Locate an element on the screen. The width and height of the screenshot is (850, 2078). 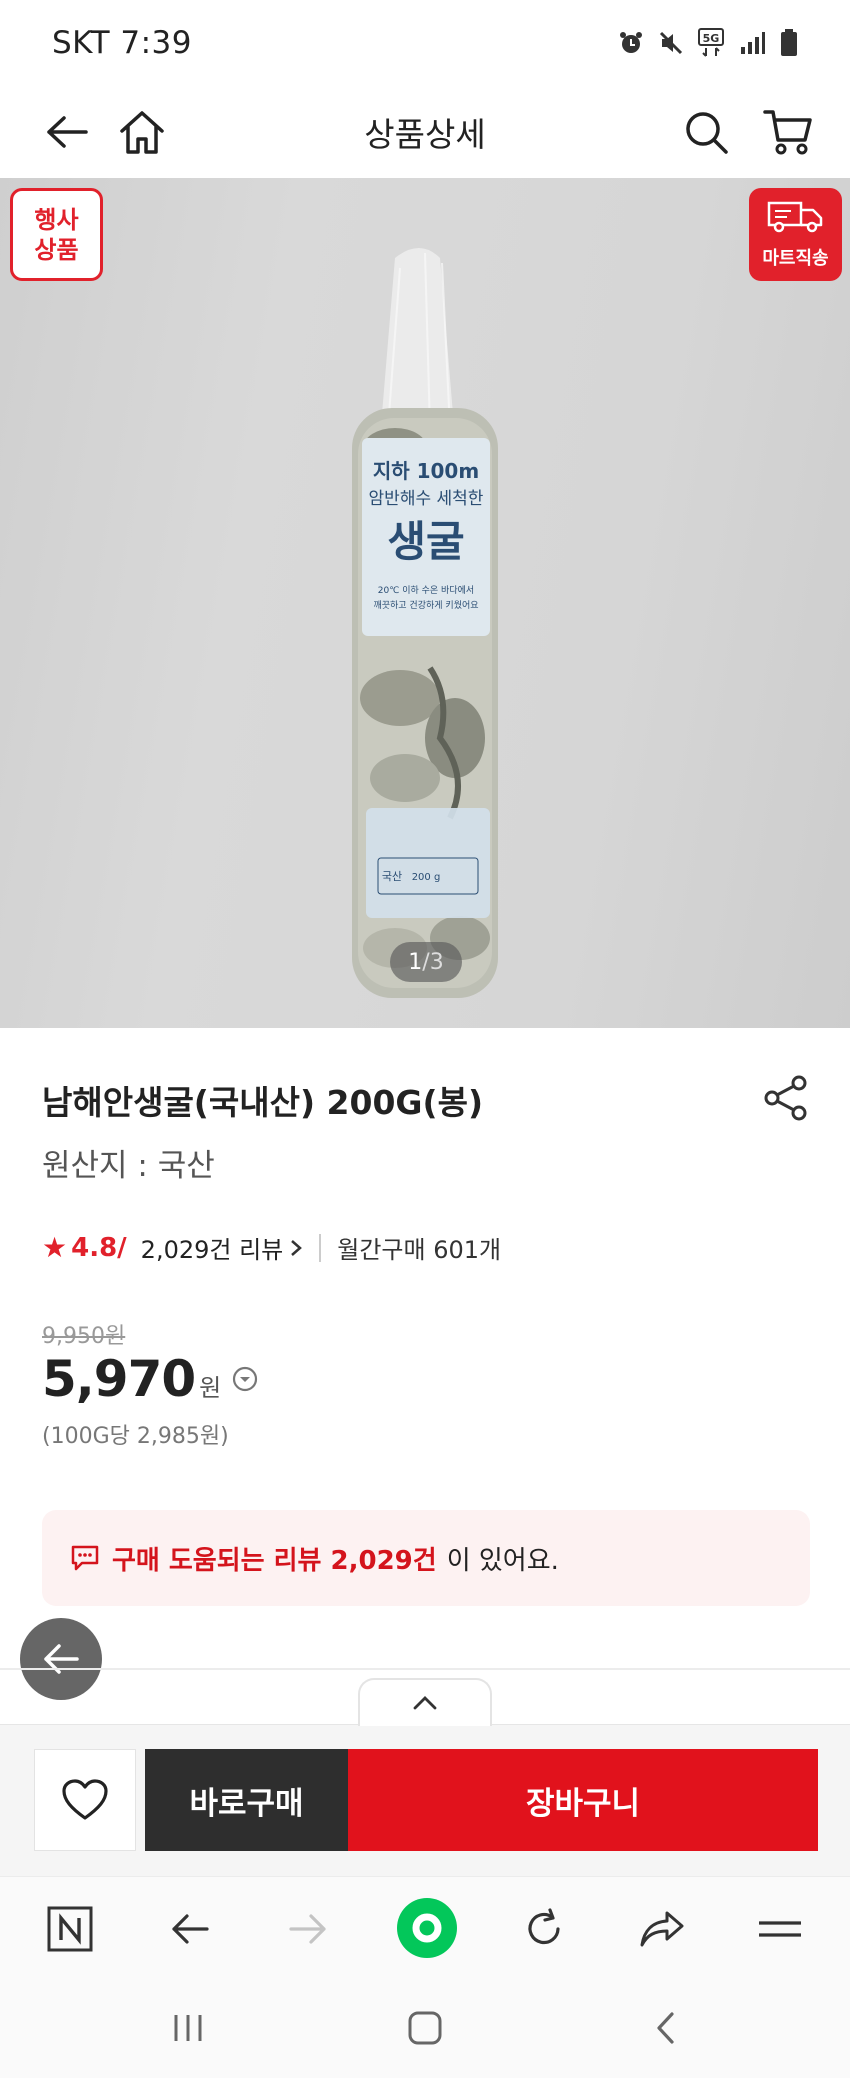
buy-now-button: 바로구매 is located at coordinates (246, 1800).